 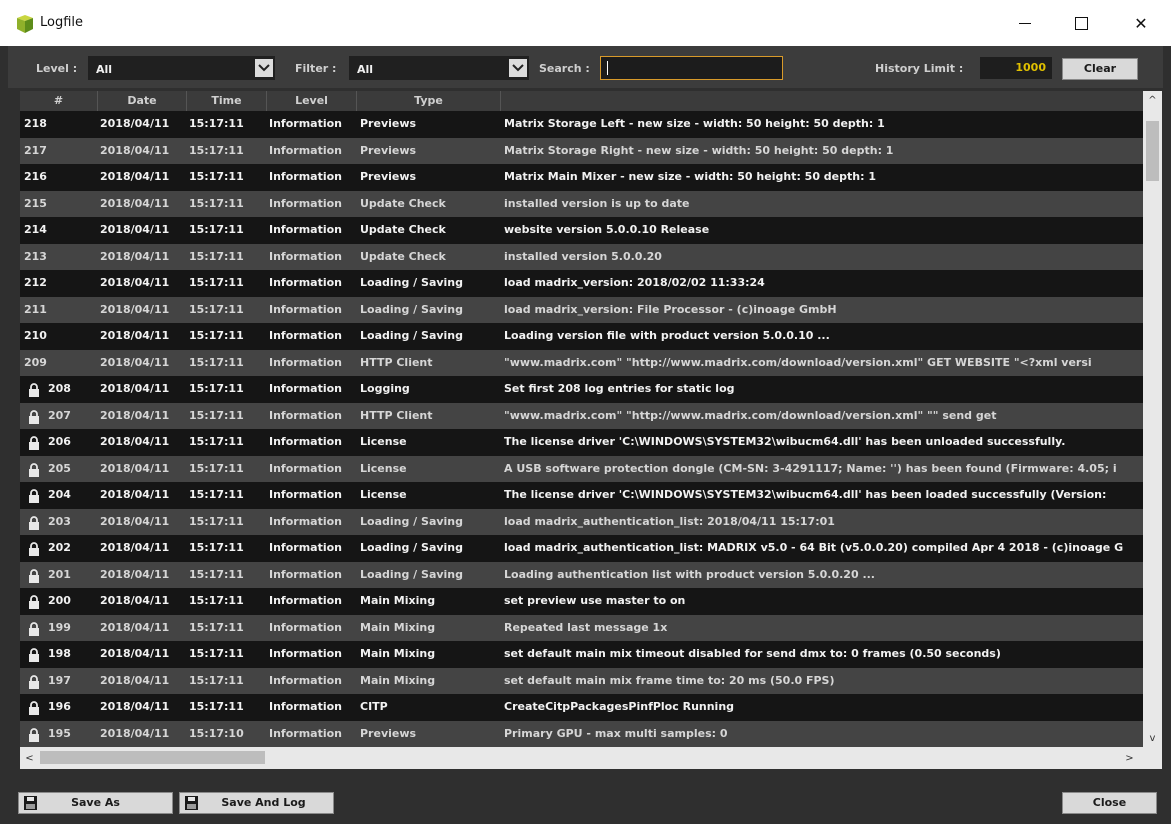 What do you see at coordinates (35, 309) in the screenshot?
I see `row-number-cell: 211` at bounding box center [35, 309].